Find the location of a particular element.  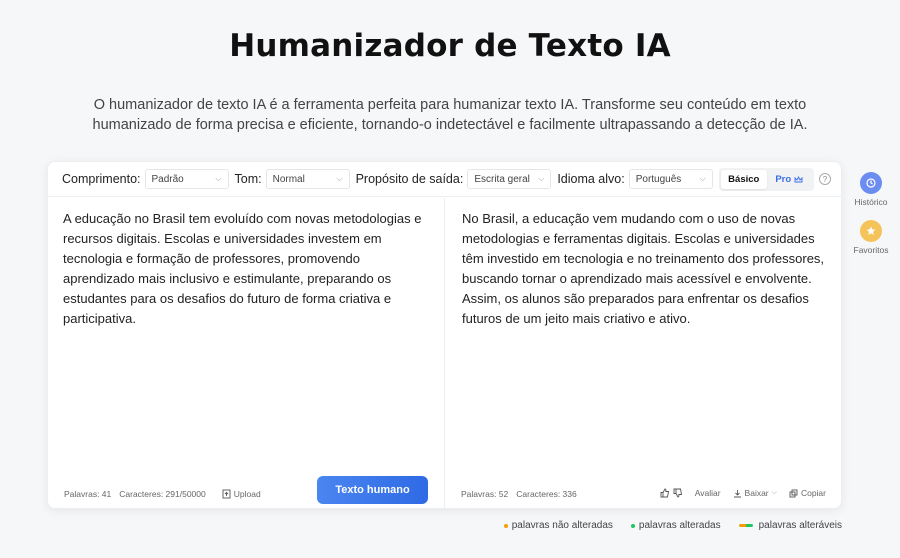

favorites-button: Favoritos is located at coordinates (871, 237).